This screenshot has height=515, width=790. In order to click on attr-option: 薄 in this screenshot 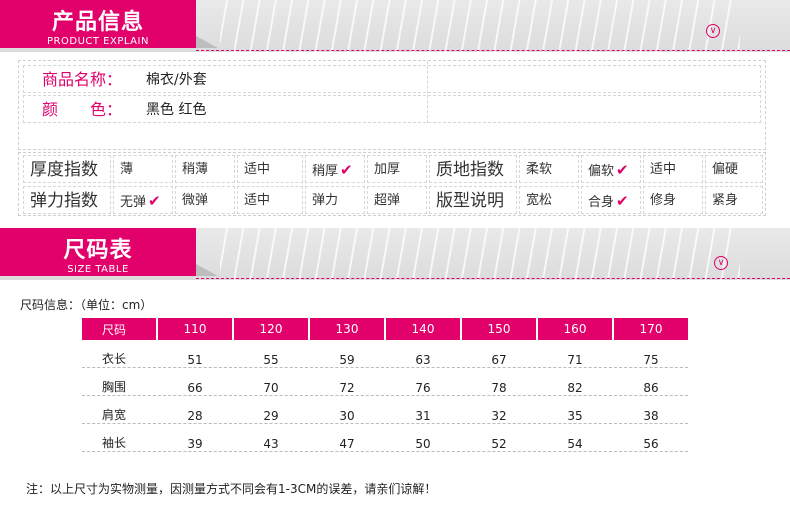, I will do `click(143, 169)`.